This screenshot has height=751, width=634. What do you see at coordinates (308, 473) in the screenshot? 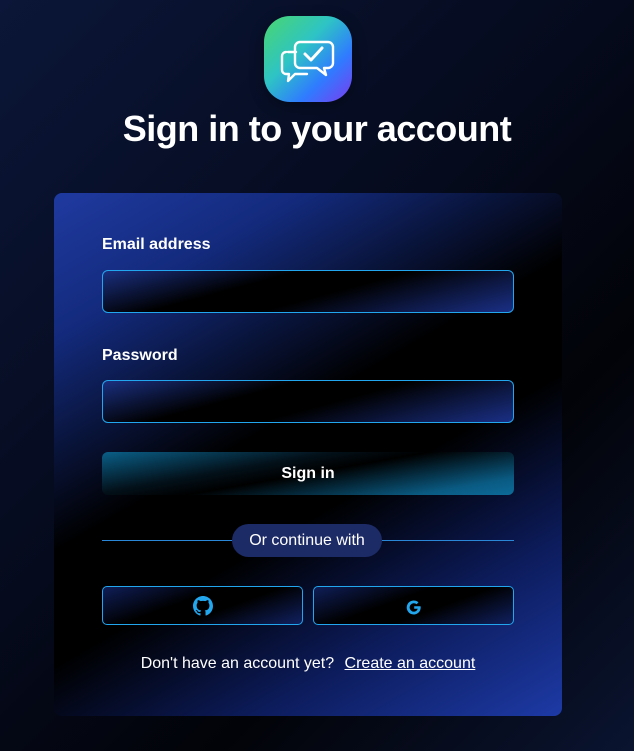
I see `sign-in-button: Sign in` at bounding box center [308, 473].